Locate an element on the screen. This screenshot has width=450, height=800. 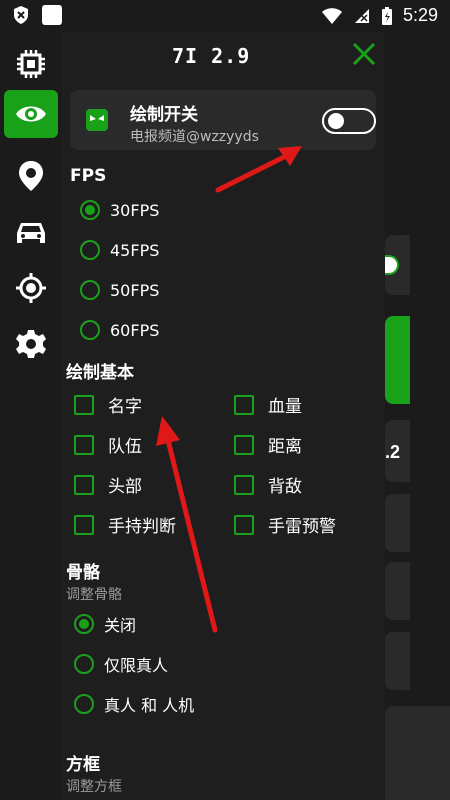
sidebar-item-visual is located at coordinates (31, 114).